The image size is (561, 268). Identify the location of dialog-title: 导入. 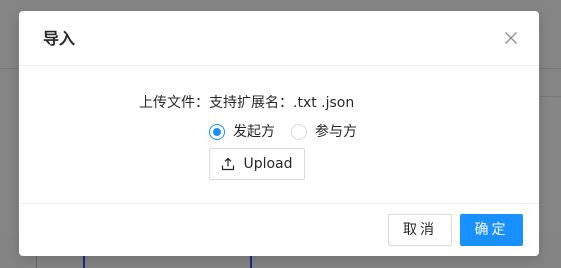
(59, 38).